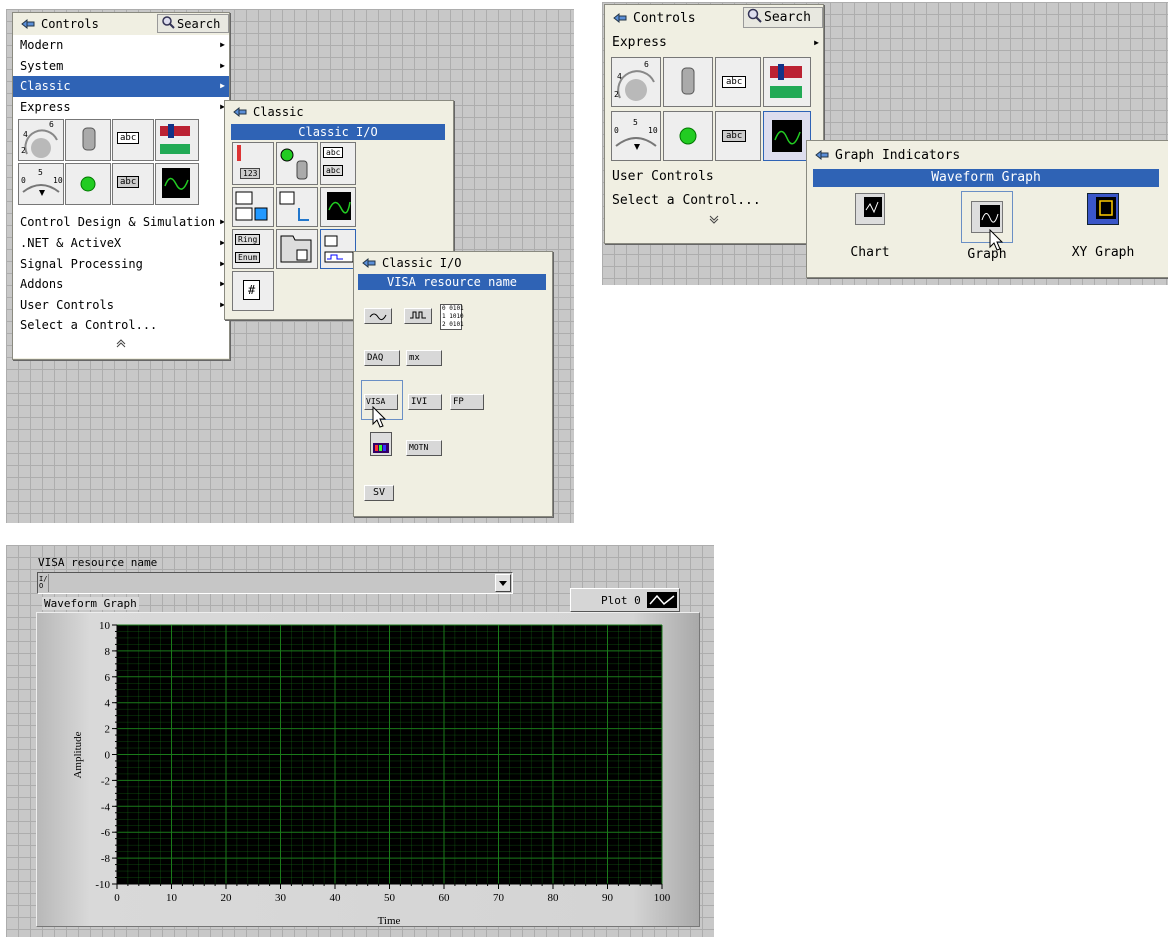 This screenshot has width=1168, height=941. I want to click on controls-palette-titlebar: Controls Search, so click(121, 24).